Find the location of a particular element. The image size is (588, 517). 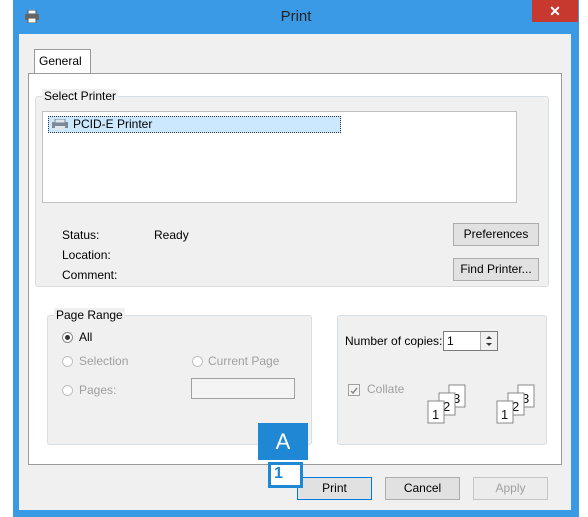

close-button: ✕ is located at coordinates (555, 11).